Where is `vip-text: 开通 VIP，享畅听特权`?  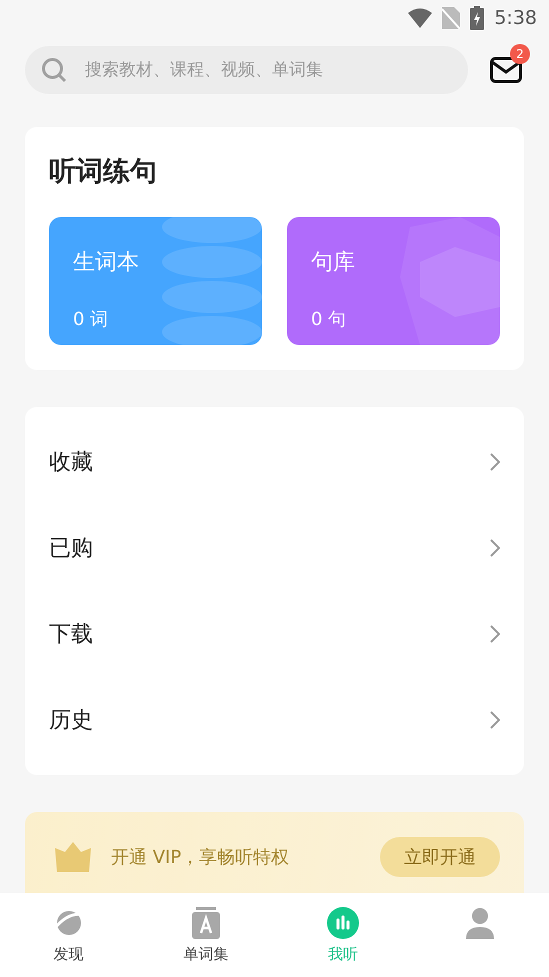
vip-text: 开通 VIP，享畅听特权 is located at coordinates (200, 857).